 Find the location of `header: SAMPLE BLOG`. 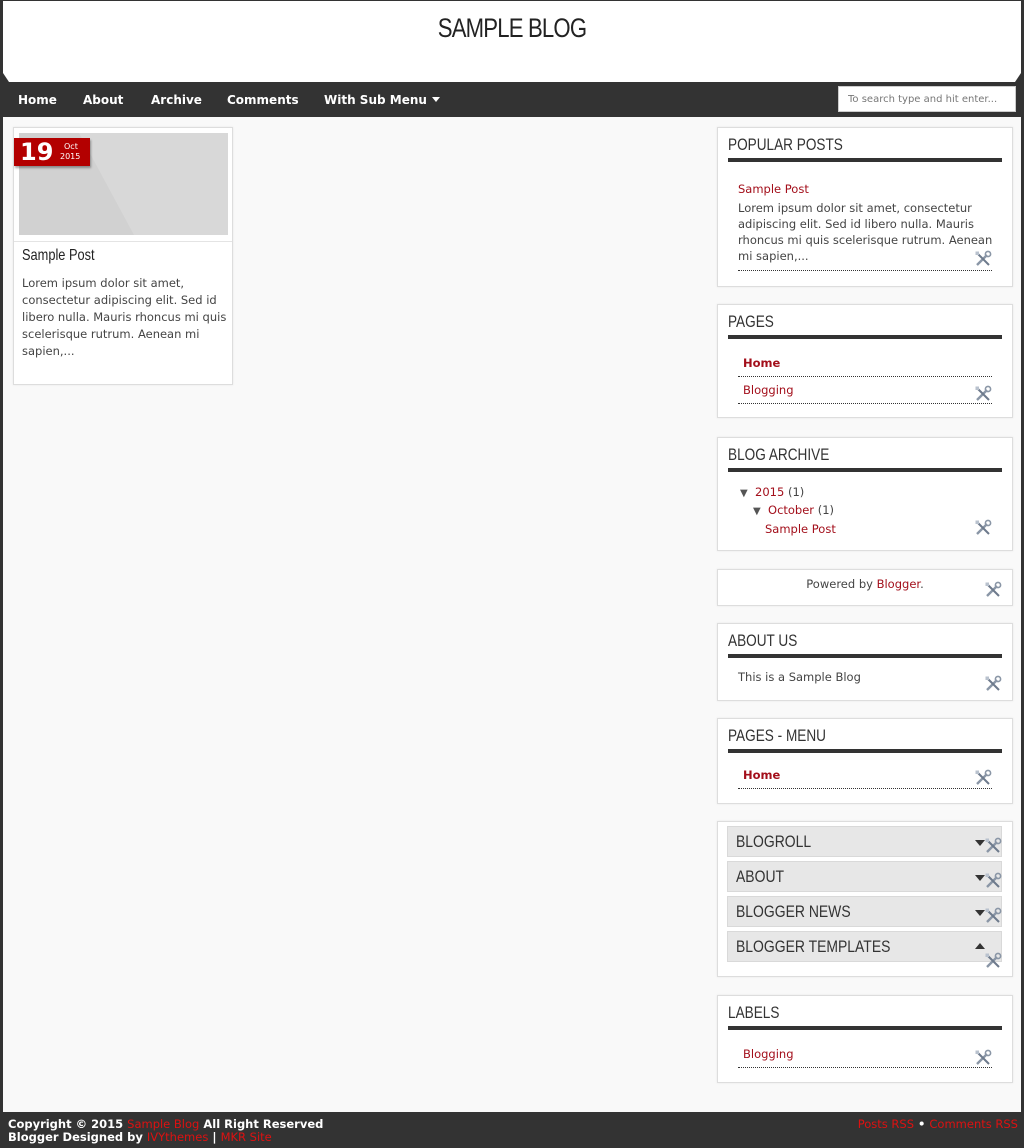

header: SAMPLE BLOG is located at coordinates (512, 41).